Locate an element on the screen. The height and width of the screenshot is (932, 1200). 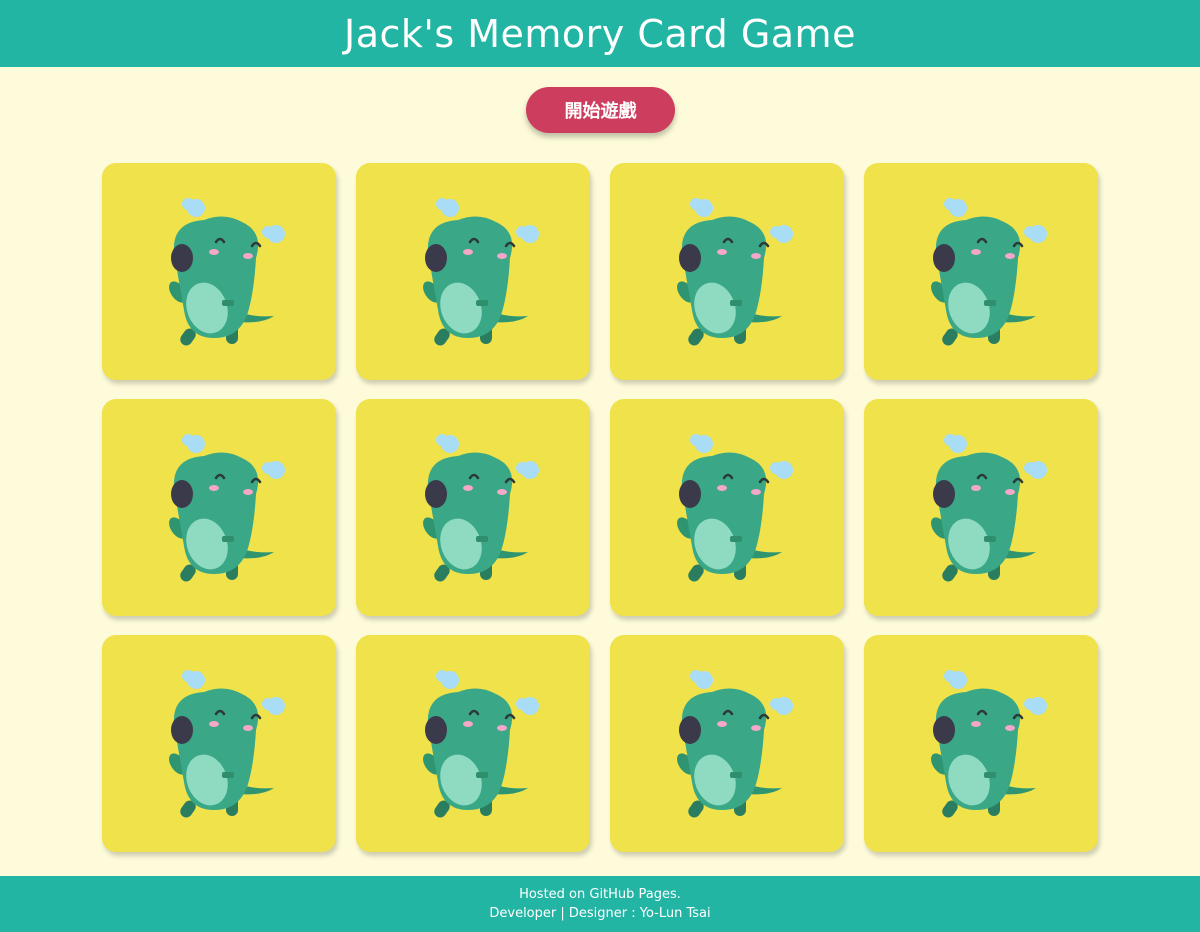
header-bar: Jack's Memory Card Game is located at coordinates (600, 33).